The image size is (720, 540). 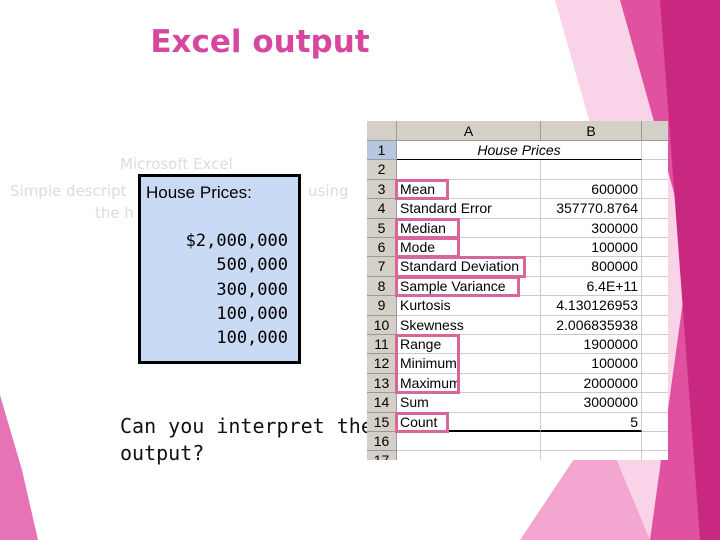 What do you see at coordinates (176, 164) in the screenshot?
I see `faded-text: Microsoft Excel` at bounding box center [176, 164].